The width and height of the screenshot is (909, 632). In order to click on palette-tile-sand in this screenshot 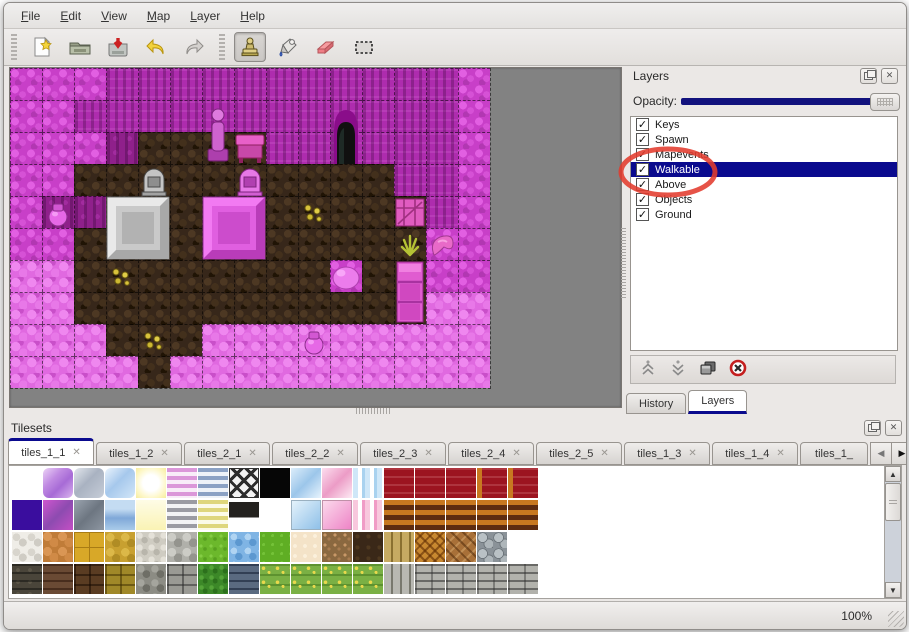, I will do `click(306, 547)`.